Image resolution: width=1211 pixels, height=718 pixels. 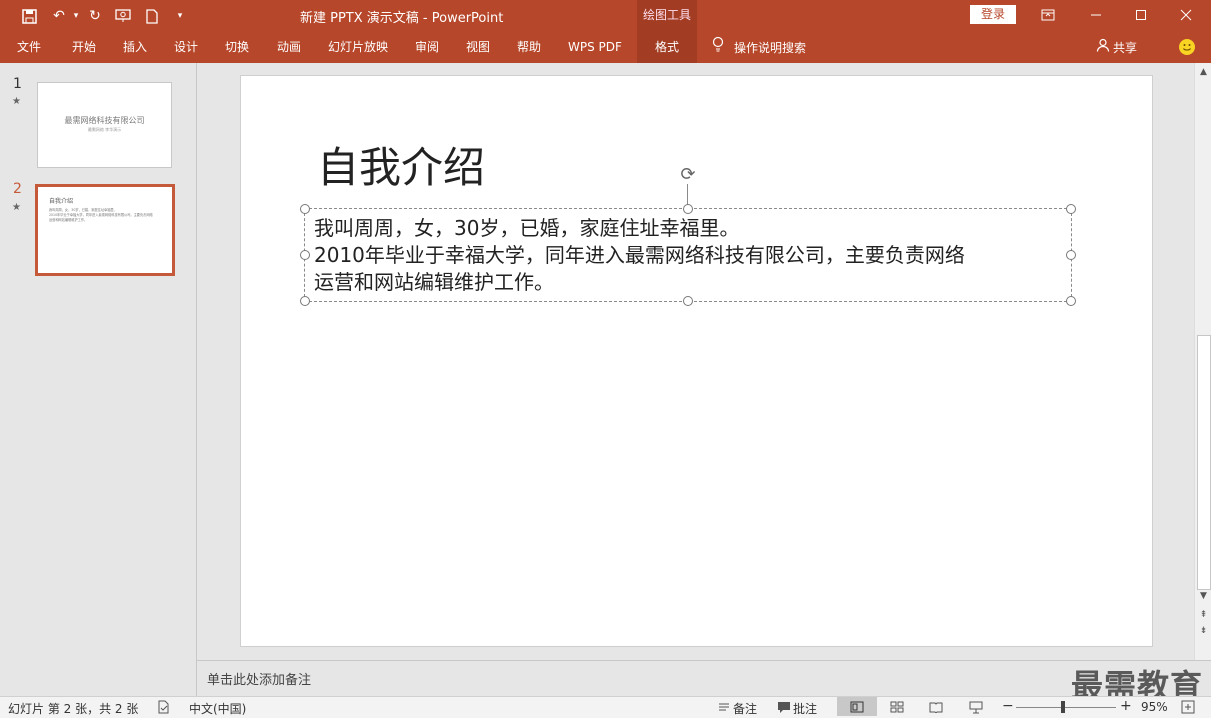 What do you see at coordinates (529, 47) in the screenshot?
I see `tab-help: 帮助` at bounding box center [529, 47].